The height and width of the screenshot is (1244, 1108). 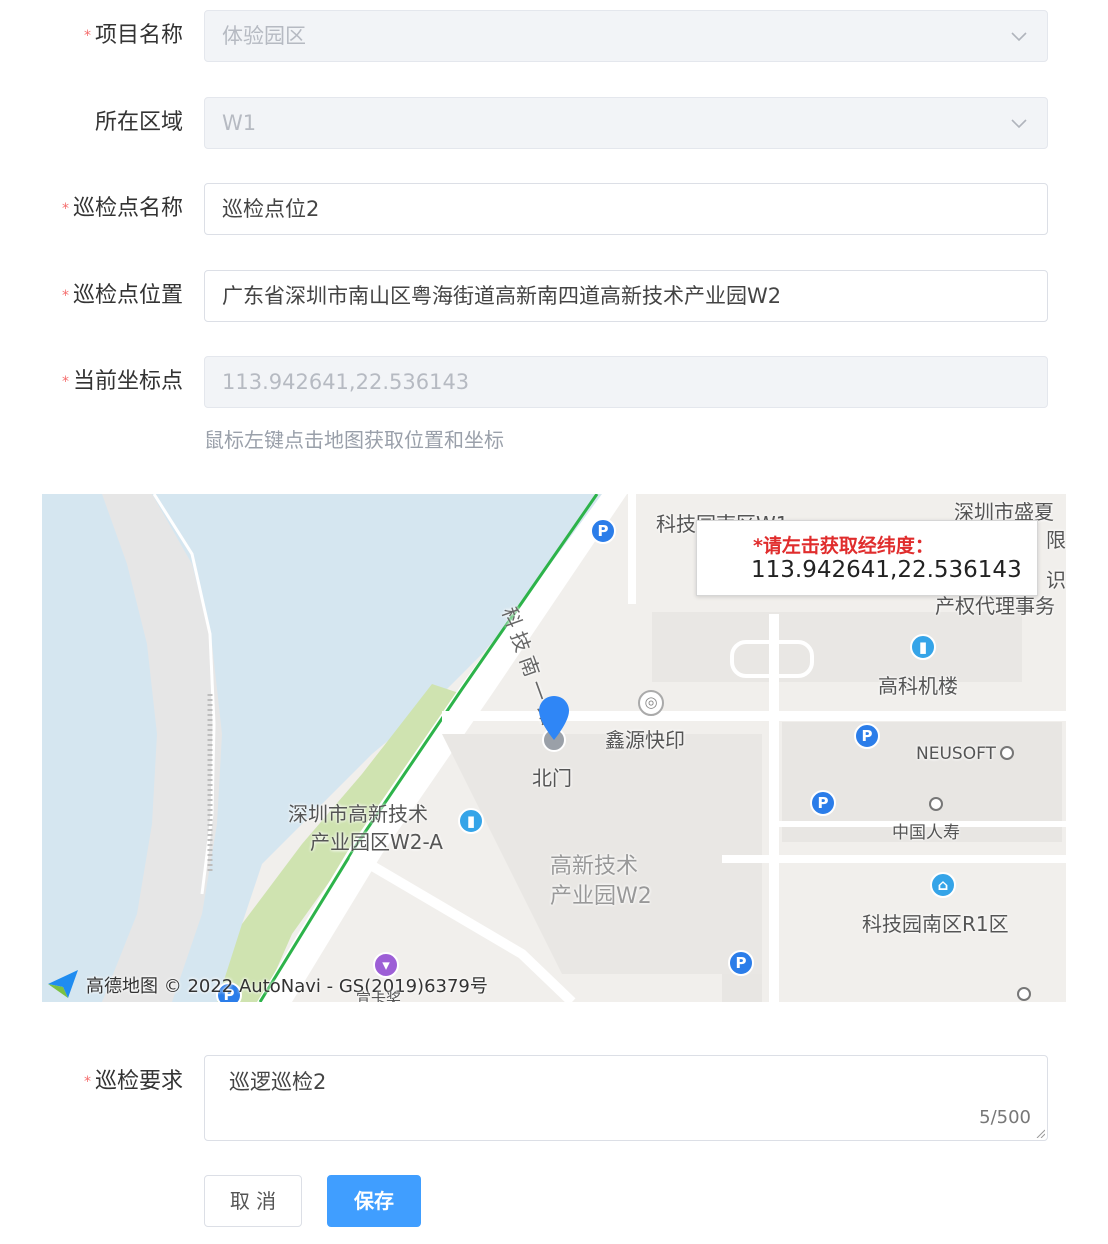 I want to click on neusoft-label: NEUSOFT, so click(x=956, y=754).